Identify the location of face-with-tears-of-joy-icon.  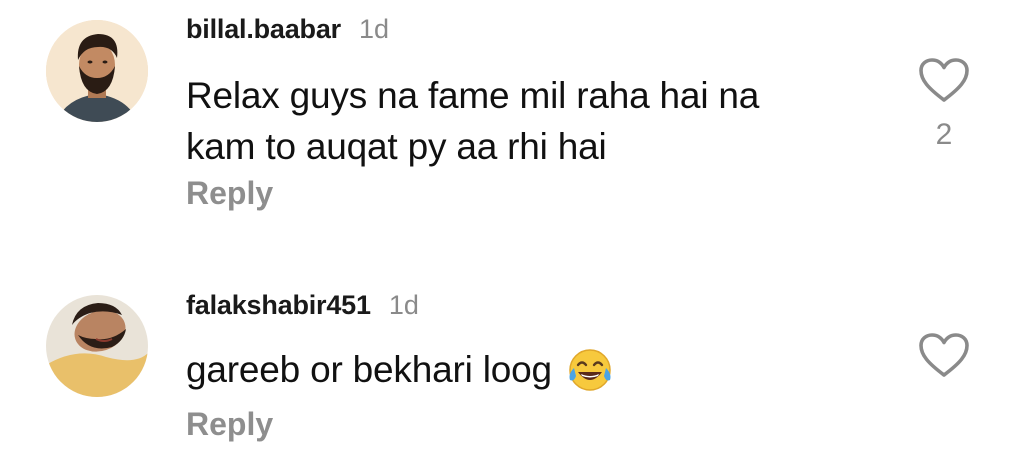
(590, 370).